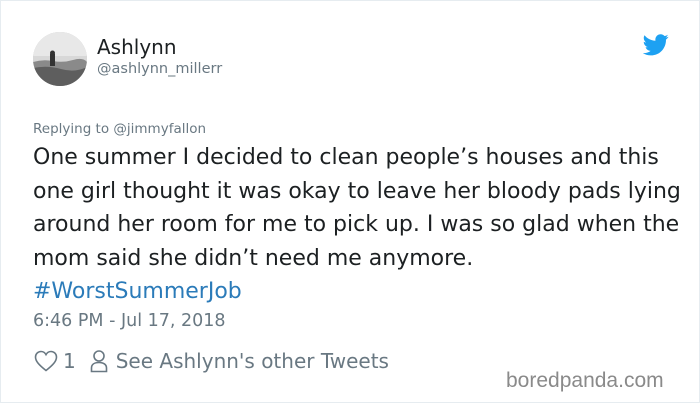 The image size is (700, 403). Describe the element at coordinates (159, 129) in the screenshot. I see `reply-mention-link: @jimmyfallon` at that location.